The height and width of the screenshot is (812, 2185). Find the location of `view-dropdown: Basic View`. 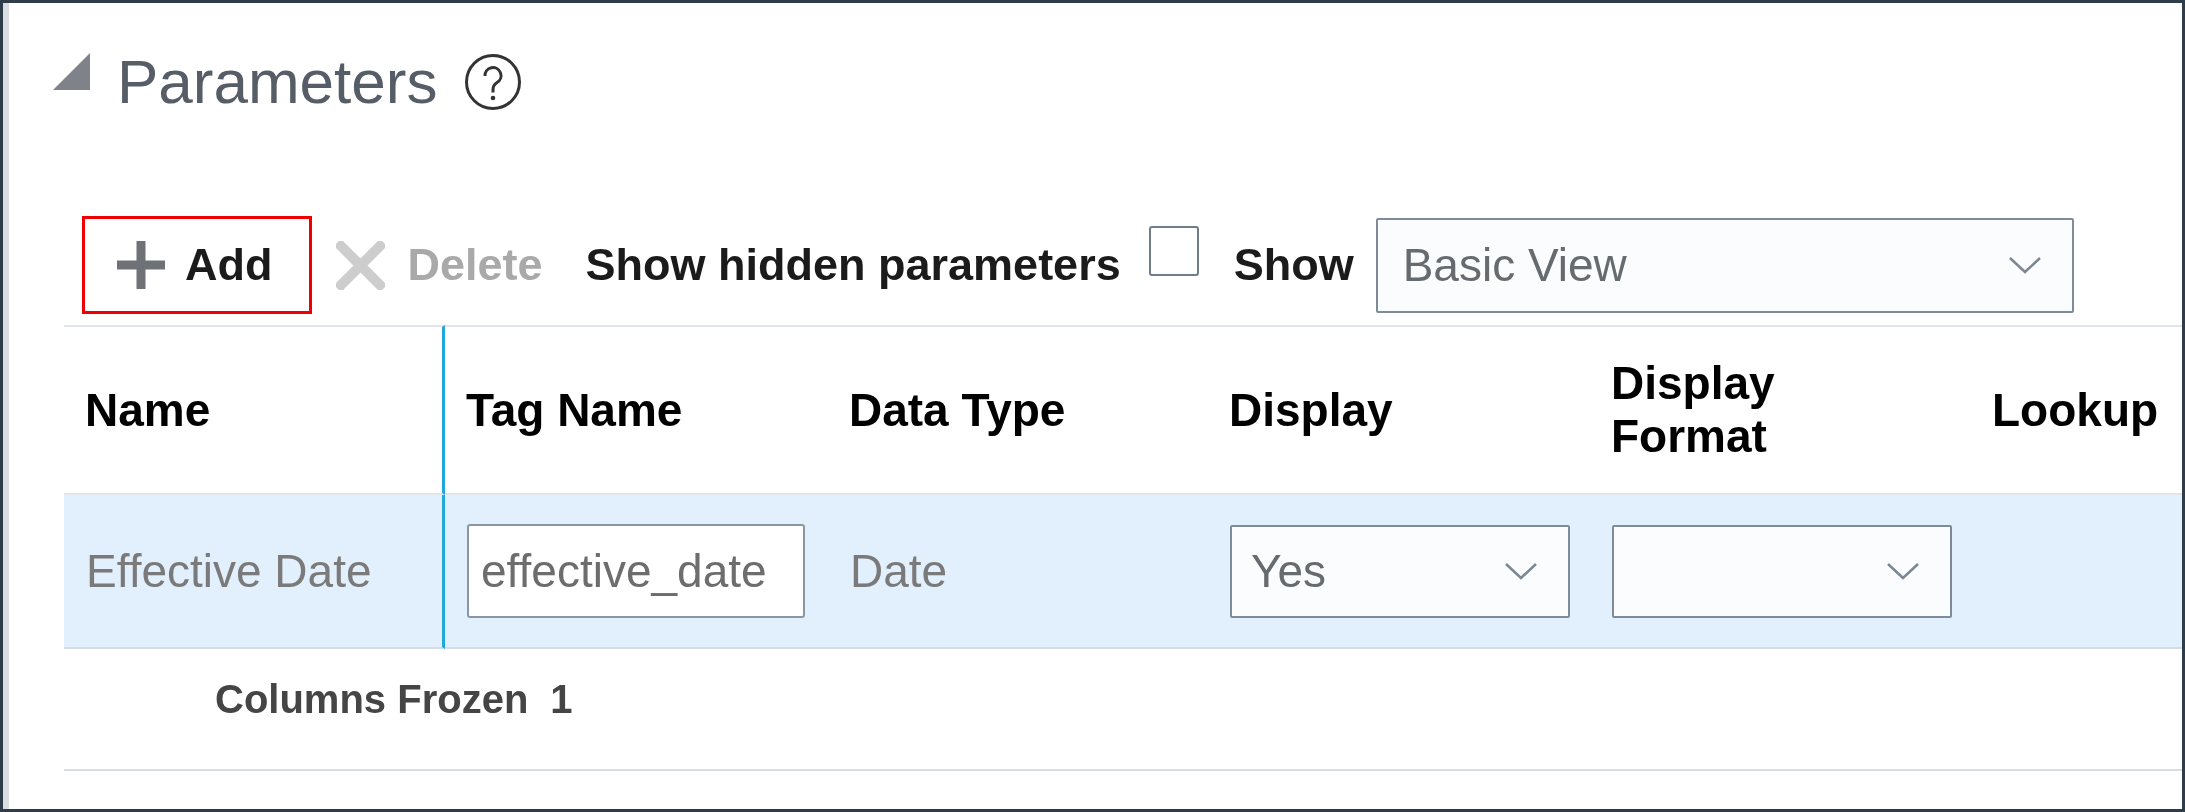

view-dropdown: Basic View is located at coordinates (1724, 265).